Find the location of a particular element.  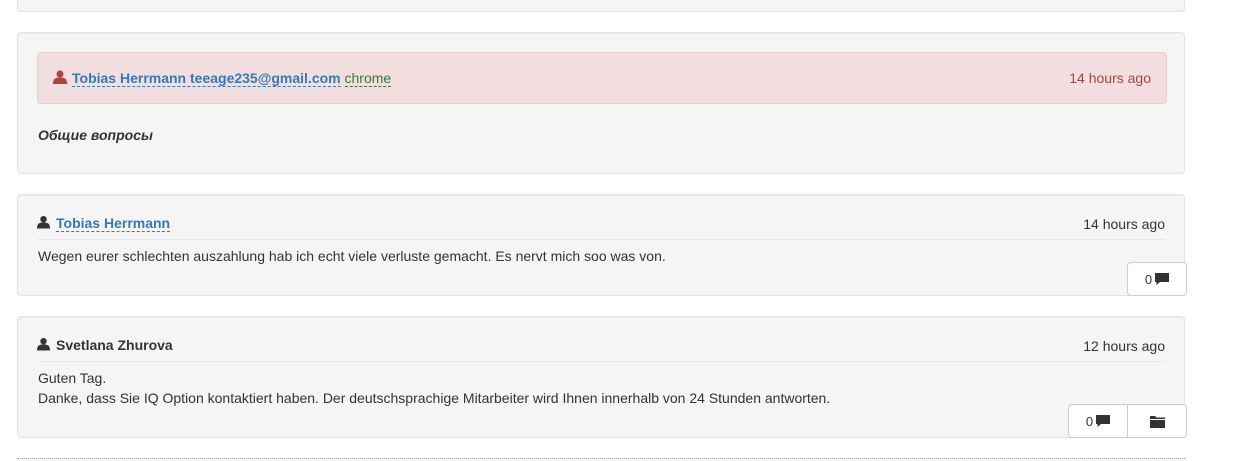

comment-author: Tobias Herrmann is located at coordinates (113, 223).